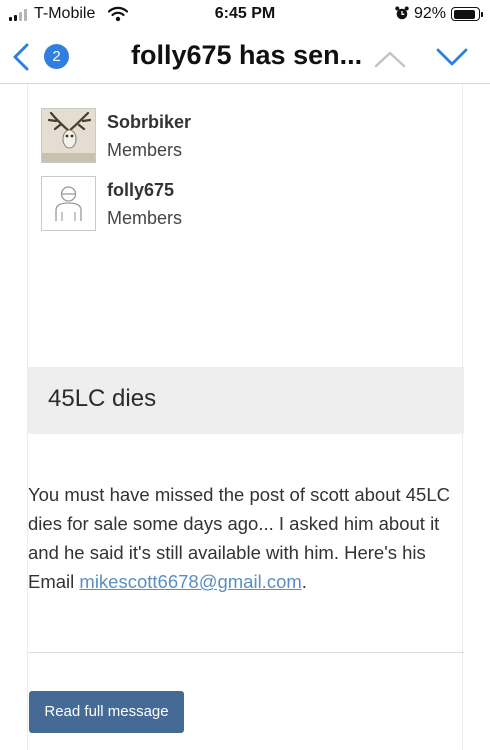 The height and width of the screenshot is (750, 490). Describe the element at coordinates (402, 13) in the screenshot. I see `alarm-icon` at that location.